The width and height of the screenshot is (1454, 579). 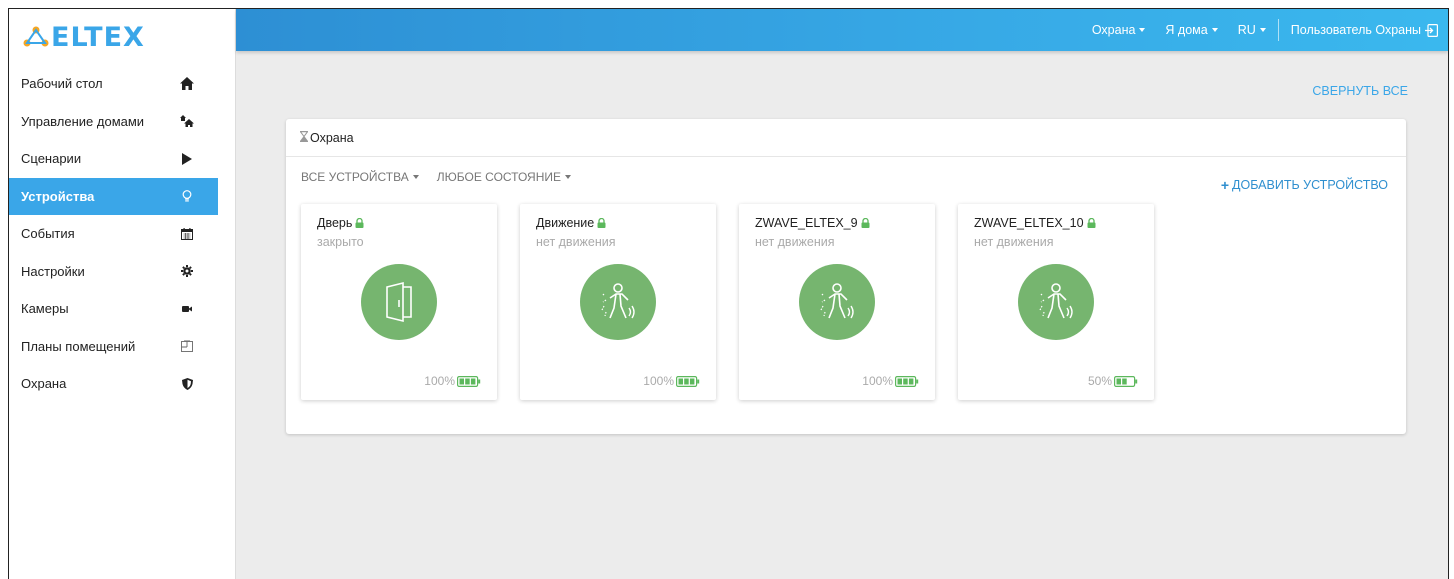 What do you see at coordinates (187, 384) in the screenshot?
I see `shield-icon` at bounding box center [187, 384].